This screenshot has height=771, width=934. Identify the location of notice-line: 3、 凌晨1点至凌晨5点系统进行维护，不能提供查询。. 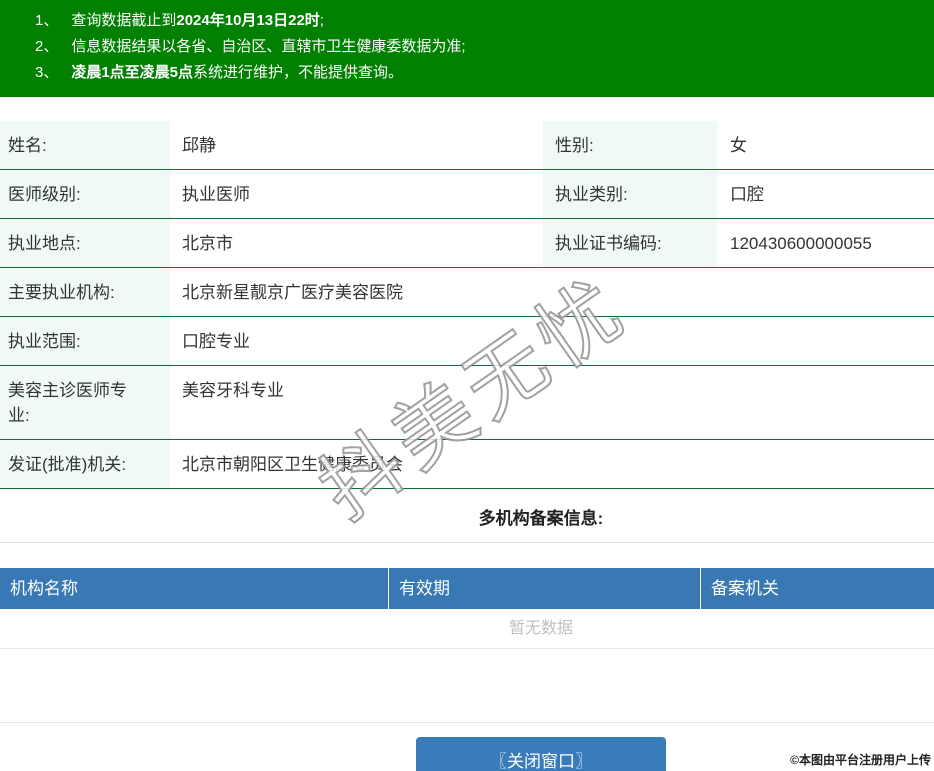
(467, 73).